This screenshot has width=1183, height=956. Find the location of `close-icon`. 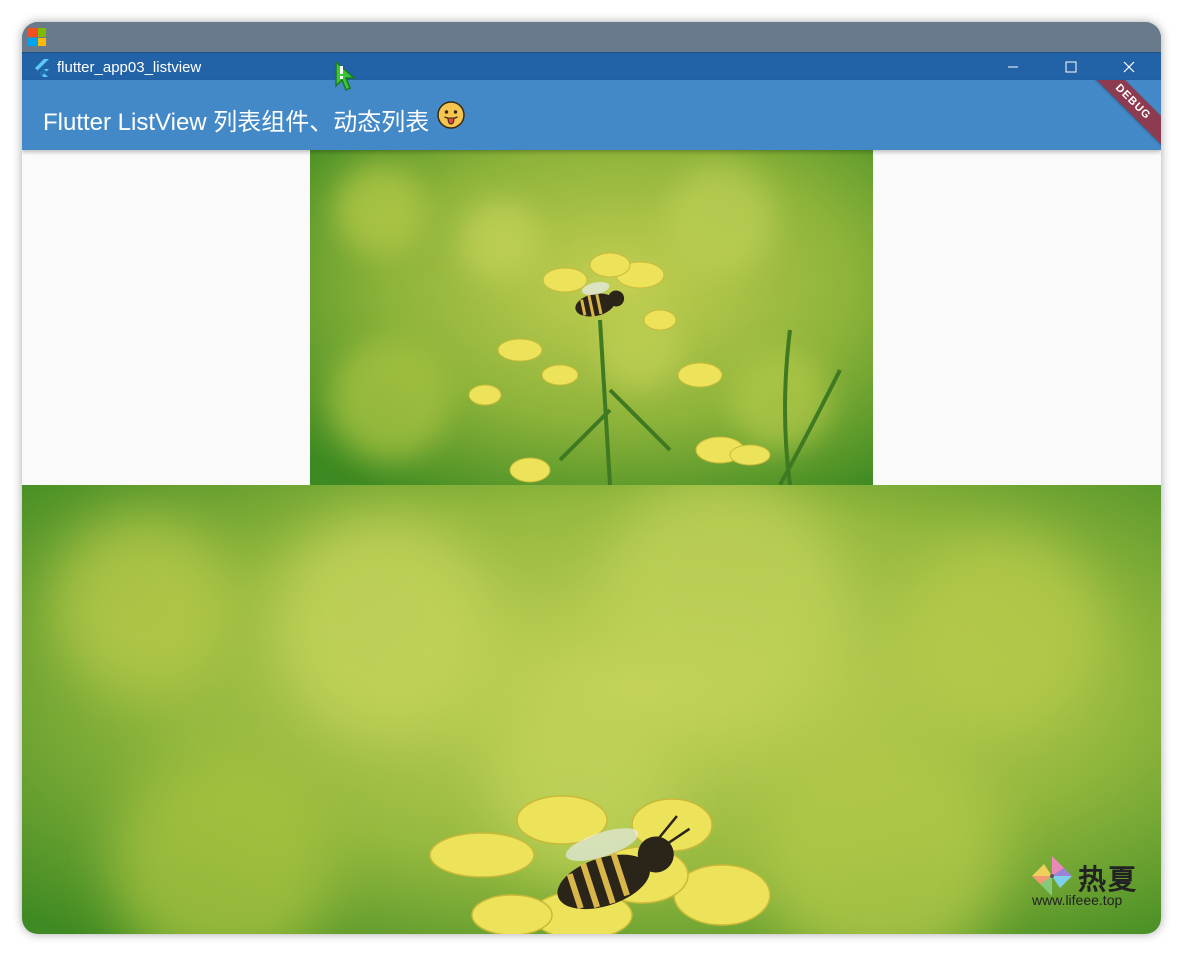

close-icon is located at coordinates (1129, 67).